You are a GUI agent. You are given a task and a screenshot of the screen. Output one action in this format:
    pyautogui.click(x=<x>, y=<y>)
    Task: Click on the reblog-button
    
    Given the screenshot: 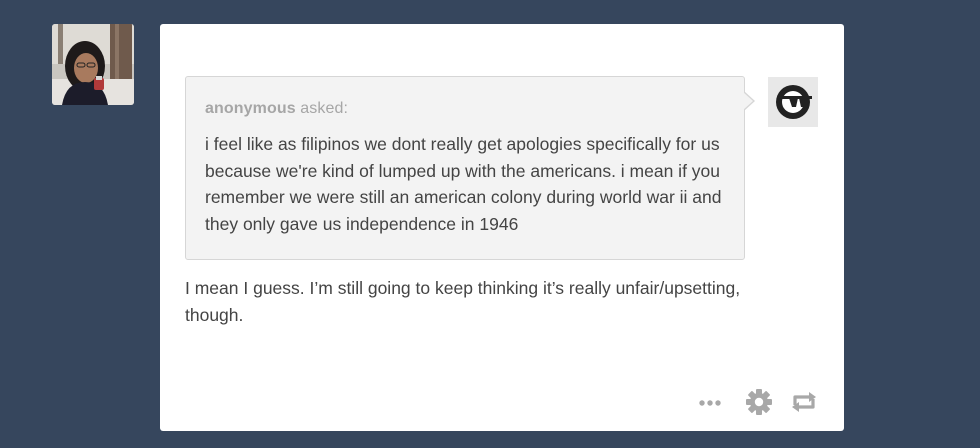 What is the action you would take?
    pyautogui.click(x=804, y=402)
    